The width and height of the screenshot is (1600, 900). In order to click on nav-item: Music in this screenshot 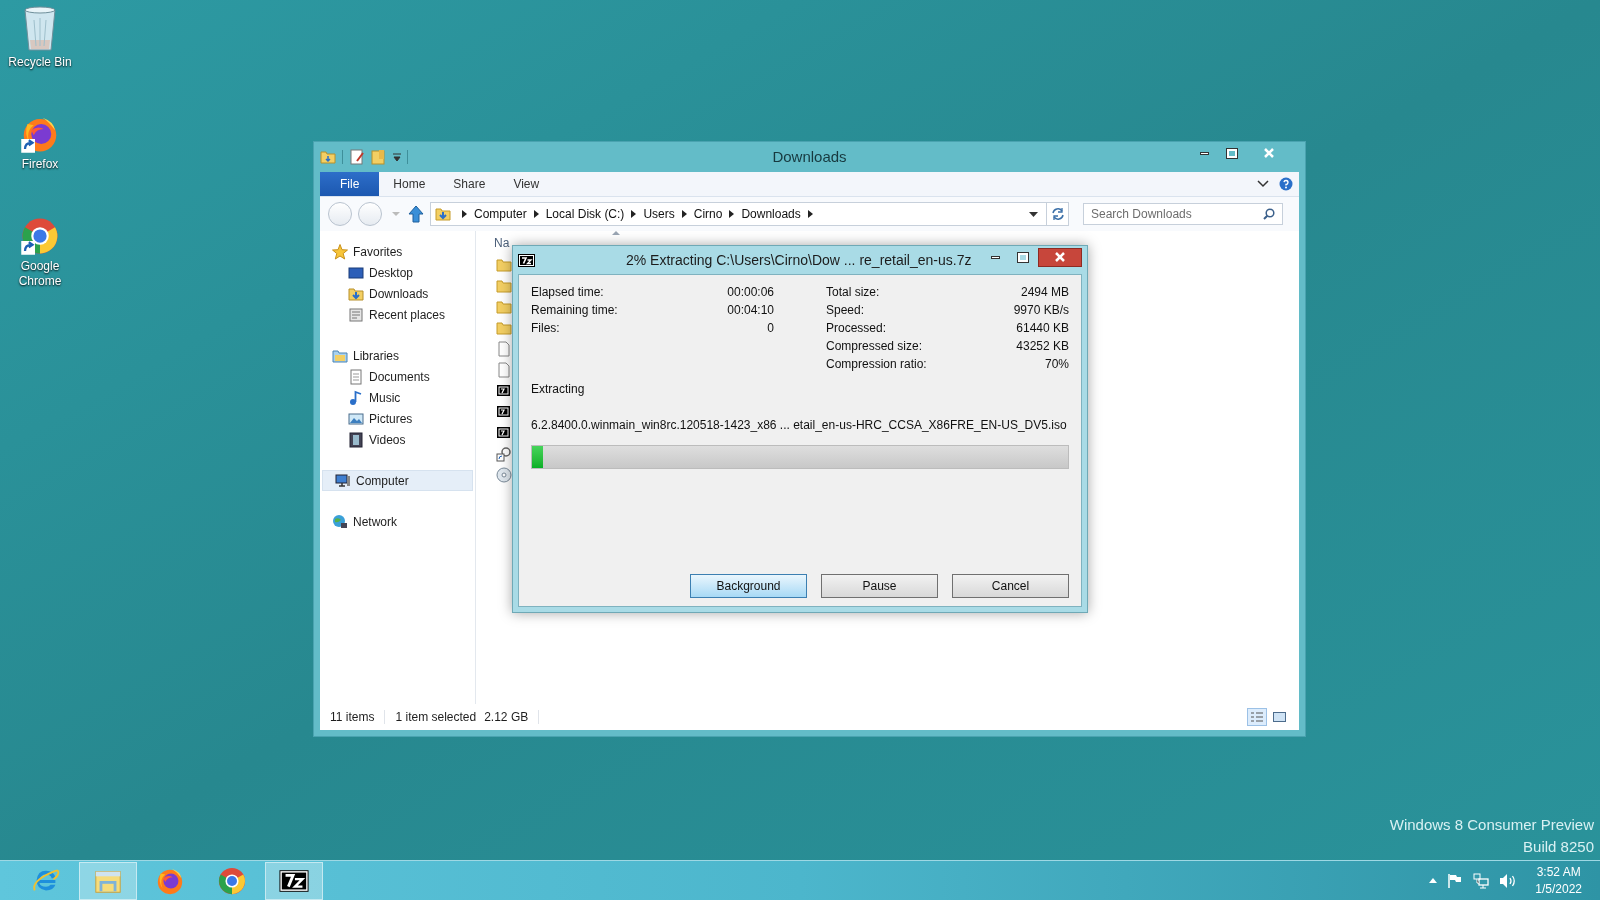, I will do `click(397, 397)`.